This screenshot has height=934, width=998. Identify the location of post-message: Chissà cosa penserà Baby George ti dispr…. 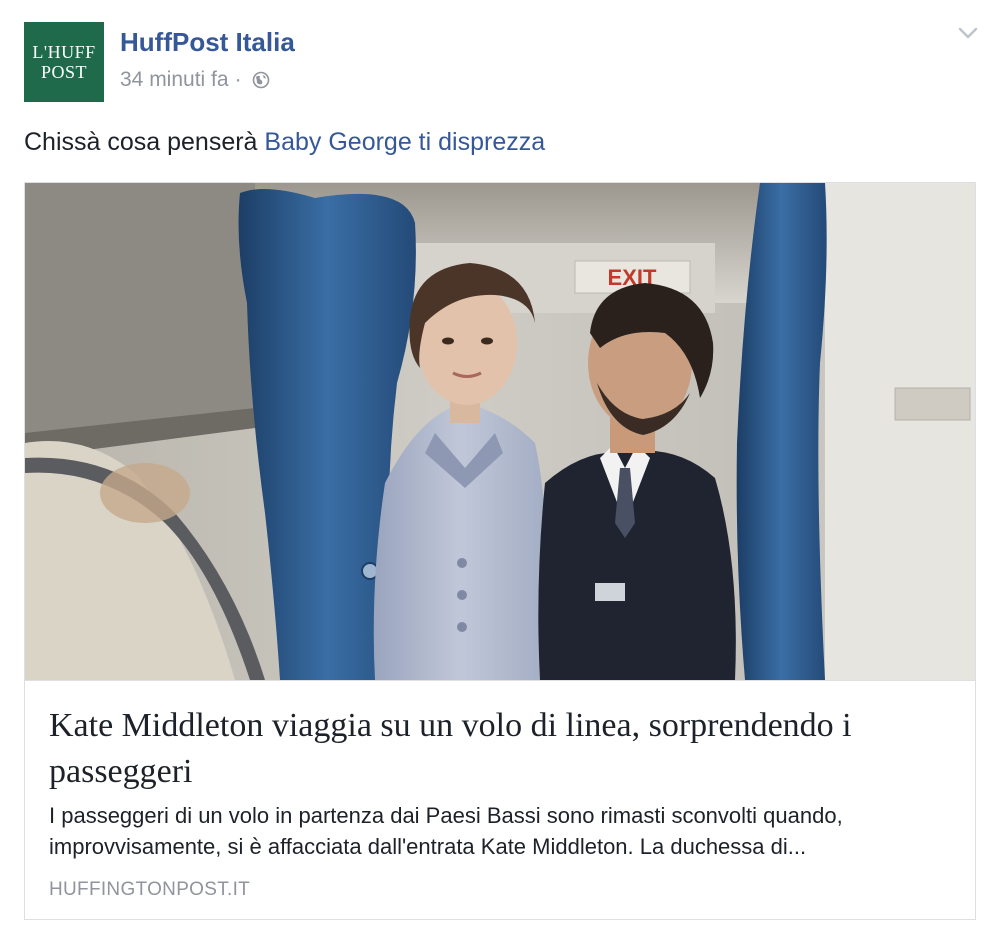
(284, 142).